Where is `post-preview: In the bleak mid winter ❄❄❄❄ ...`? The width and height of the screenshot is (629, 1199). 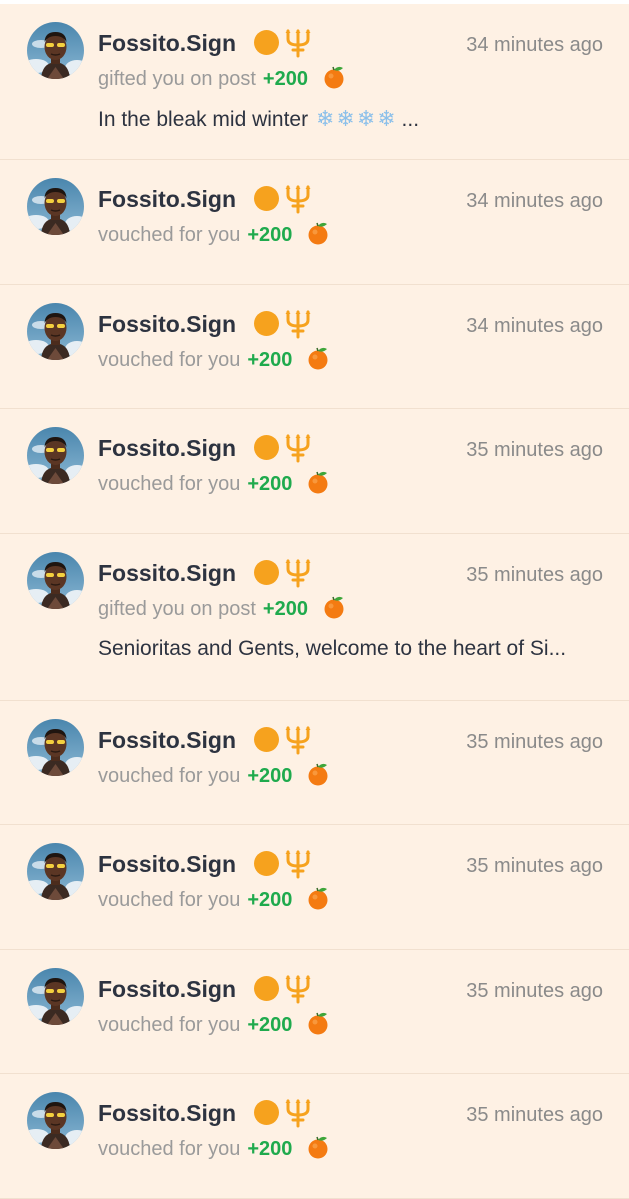 post-preview: In the bleak mid winter ❄❄❄❄ ... is located at coordinates (259, 118).